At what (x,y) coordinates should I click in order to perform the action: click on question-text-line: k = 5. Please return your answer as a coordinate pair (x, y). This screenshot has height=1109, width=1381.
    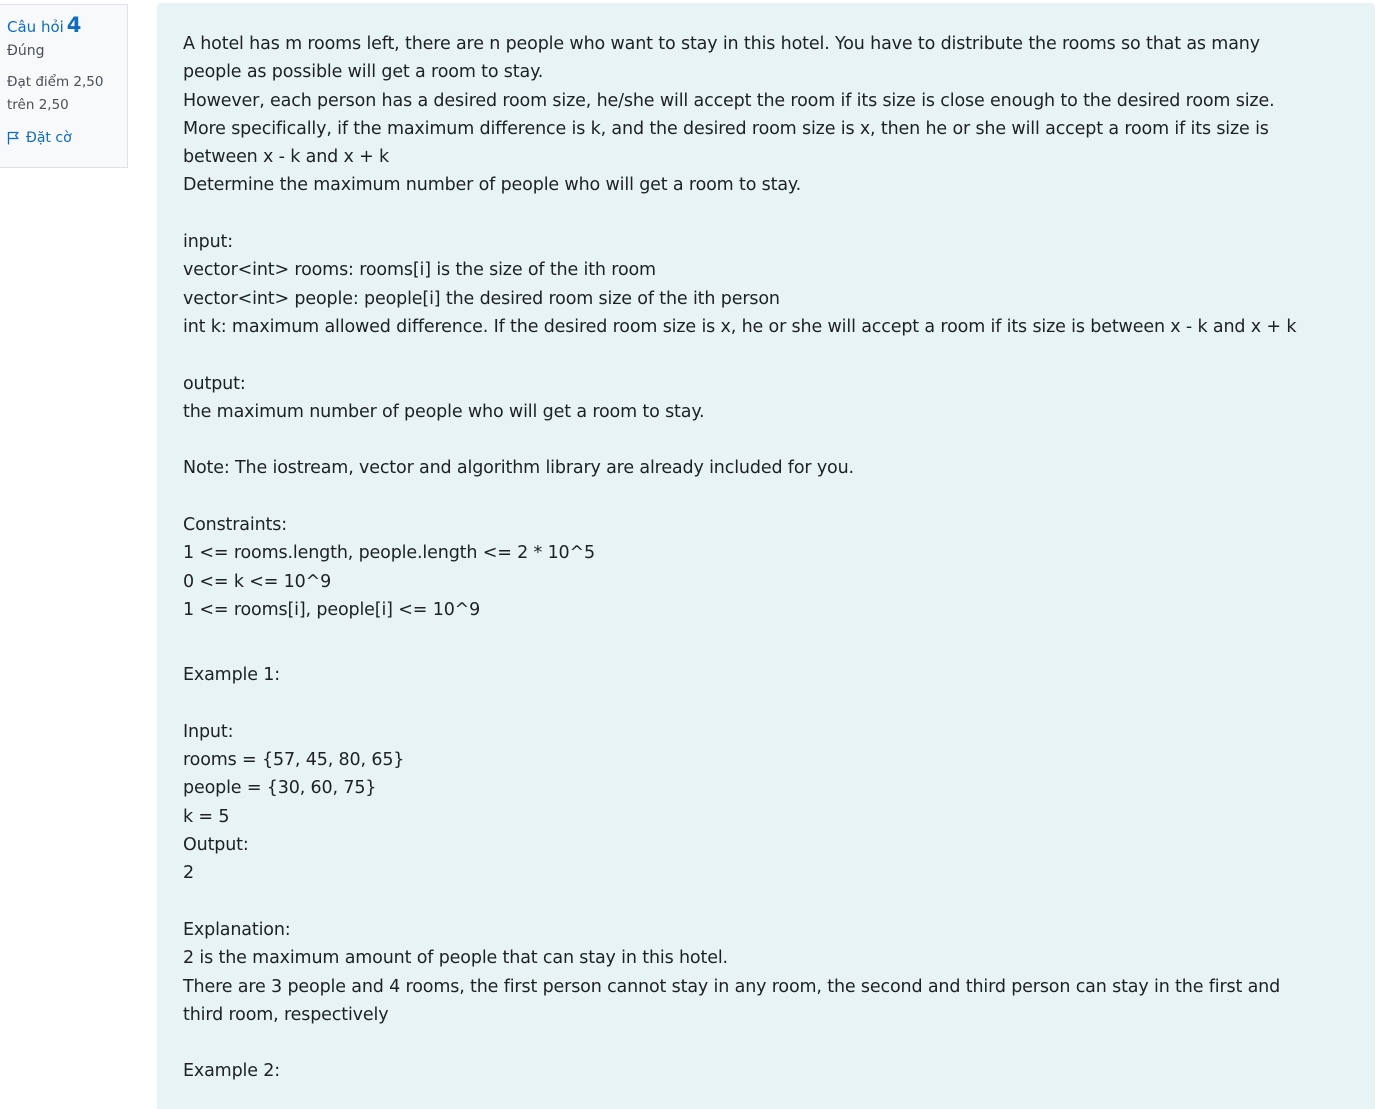
    Looking at the image, I should click on (206, 816).